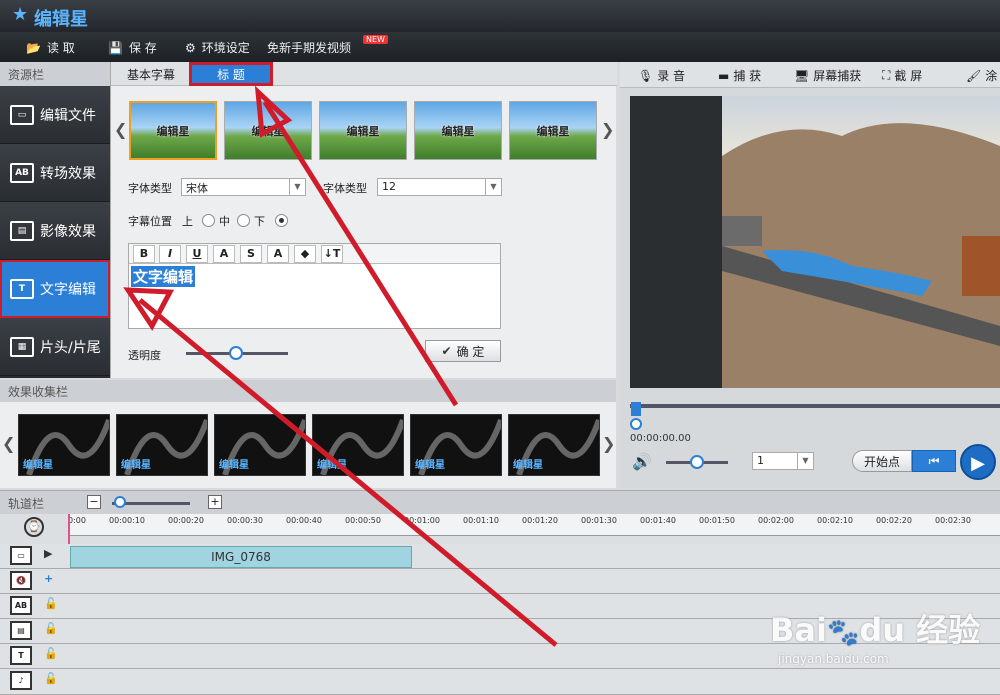 This screenshot has height=695, width=1000. I want to click on watermark-url: jingyan.baidu.com, so click(833, 659).